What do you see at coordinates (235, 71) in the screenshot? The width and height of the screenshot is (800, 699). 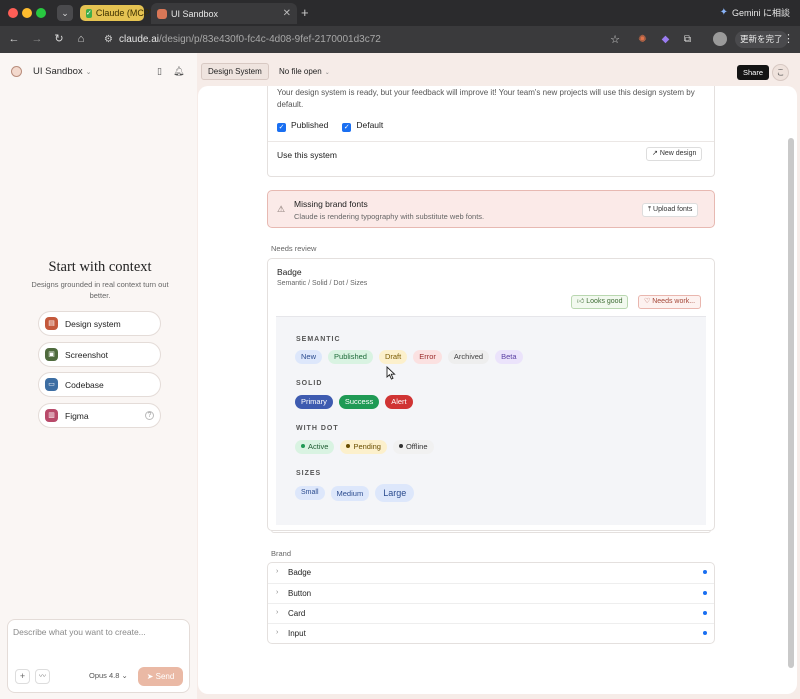 I see `tab-design-system: Design System` at bounding box center [235, 71].